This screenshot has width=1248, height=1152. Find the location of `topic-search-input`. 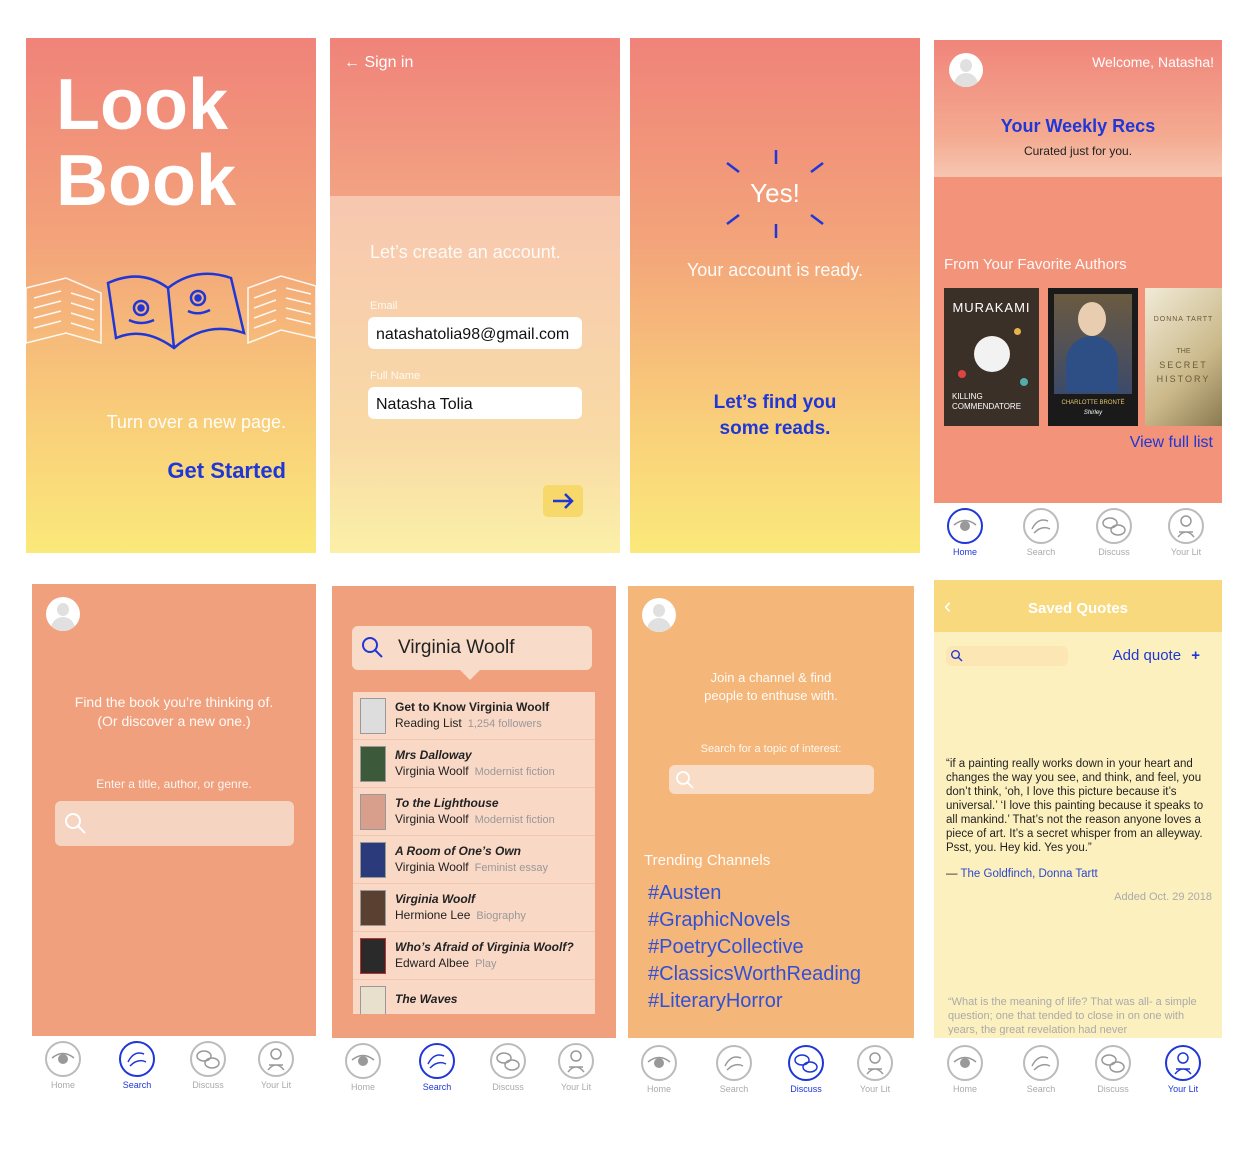

topic-search-input is located at coordinates (771, 779).